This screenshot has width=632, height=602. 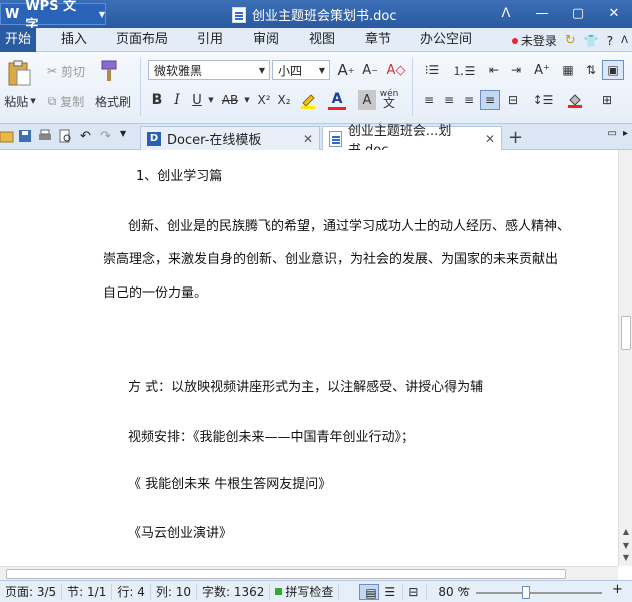 I want to click on scroll-up-icon: ▲, so click(x=625, y=531).